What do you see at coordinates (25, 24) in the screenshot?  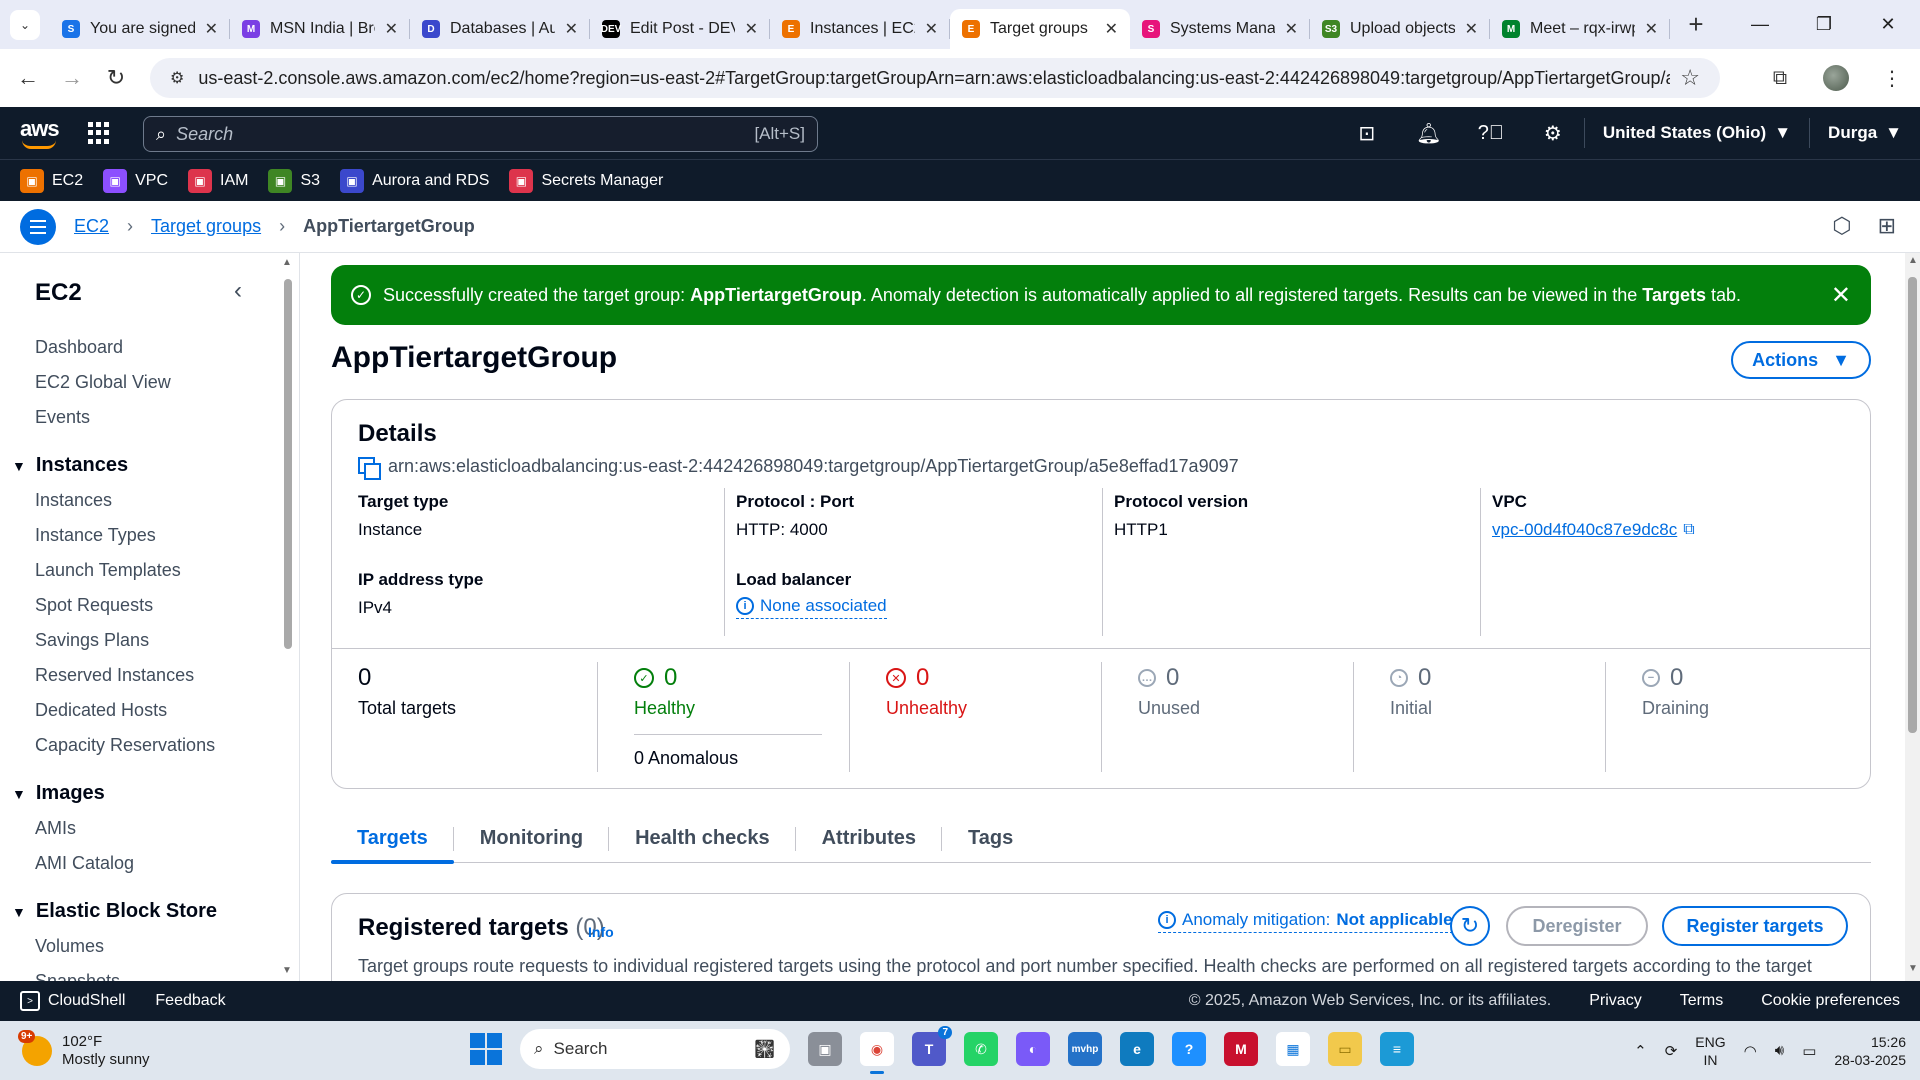 I see `tab-search-button: ⌄` at bounding box center [25, 24].